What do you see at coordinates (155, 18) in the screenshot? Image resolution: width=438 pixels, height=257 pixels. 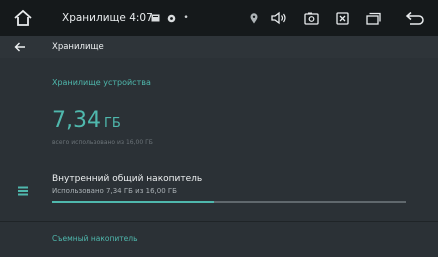 I see `notification-icon` at bounding box center [155, 18].